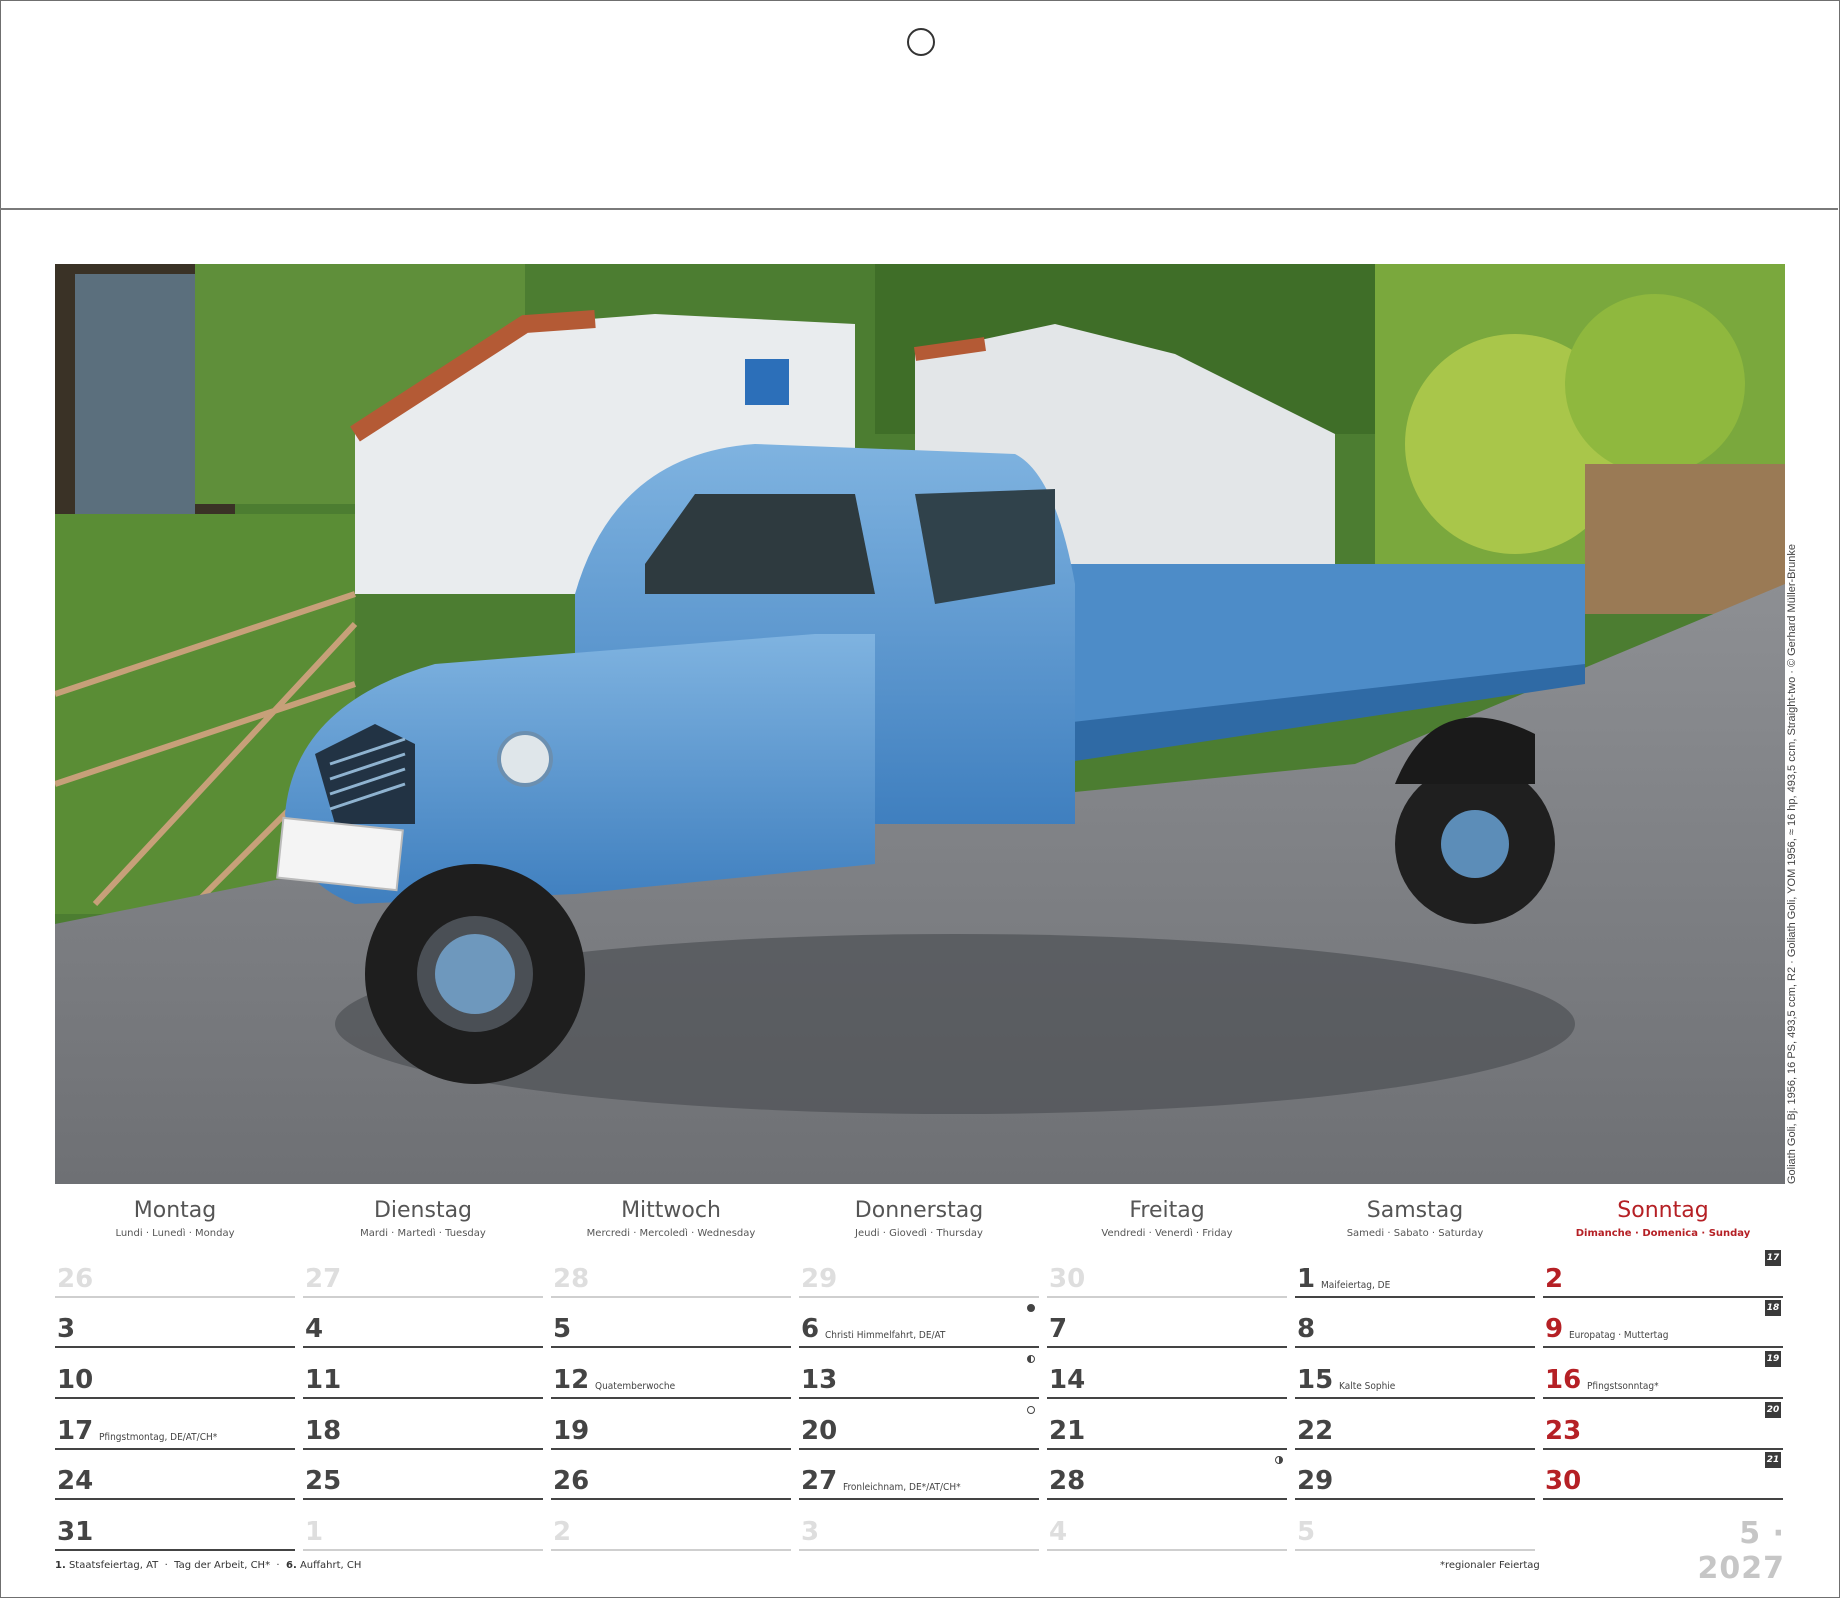  What do you see at coordinates (175, 1233) in the screenshot?
I see `weekday-translations: Lundi · Lunedì · Monday` at bounding box center [175, 1233].